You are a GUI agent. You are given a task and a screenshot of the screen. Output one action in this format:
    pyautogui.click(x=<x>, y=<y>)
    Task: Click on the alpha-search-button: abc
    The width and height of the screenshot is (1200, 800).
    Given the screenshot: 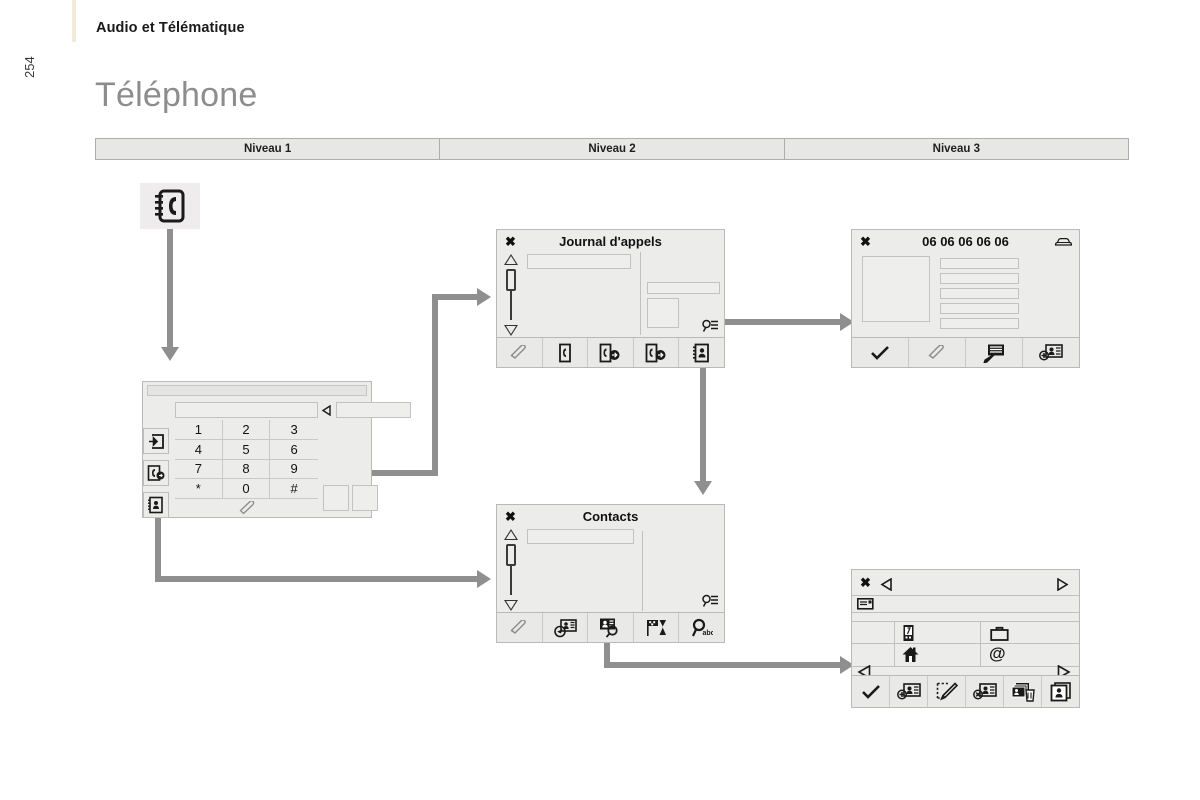 What is the action you would take?
    pyautogui.click(x=701, y=627)
    